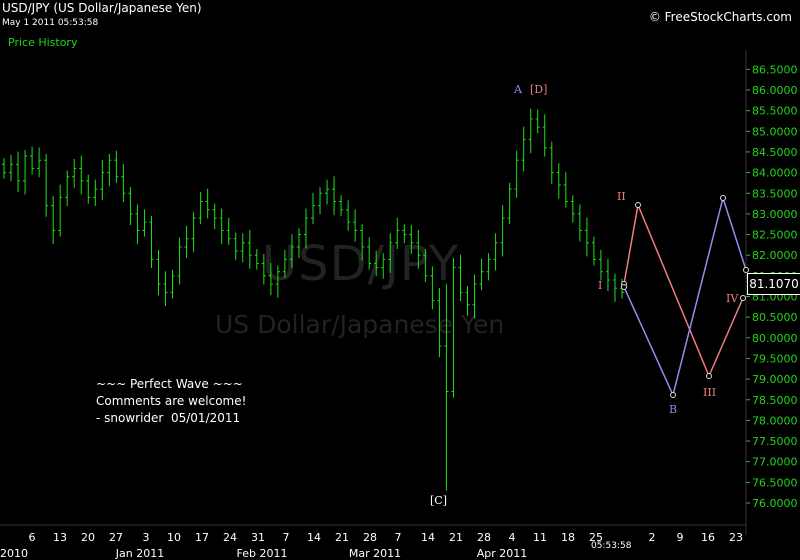 This screenshot has height=560, width=800. What do you see at coordinates (775, 235) in the screenshot?
I see `y-tick-label: 82.5000` at bounding box center [775, 235].